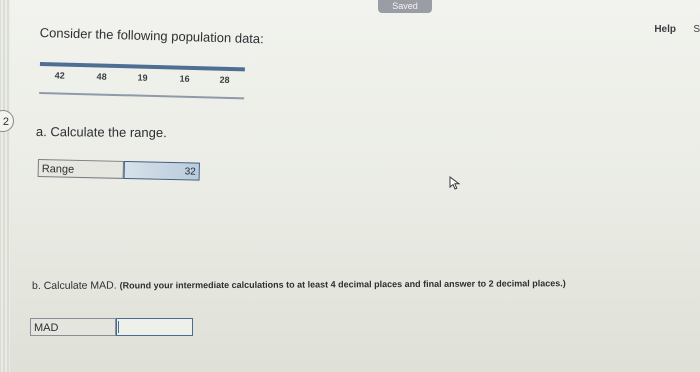 Image resolution: width=700 pixels, height=372 pixels. I want to click on range-answer-row: Range 32, so click(118, 171).